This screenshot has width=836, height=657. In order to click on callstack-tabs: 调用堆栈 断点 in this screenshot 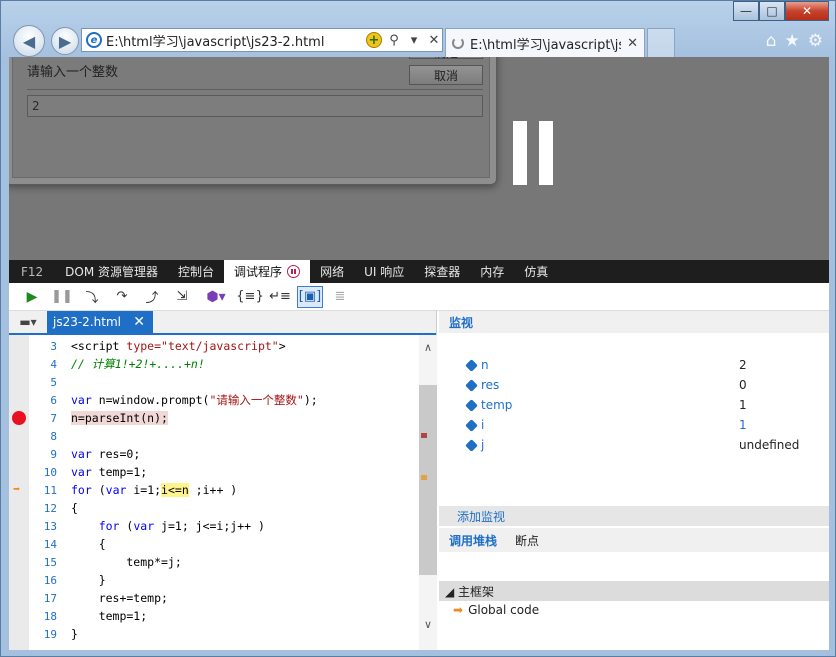, I will do `click(634, 540)`.